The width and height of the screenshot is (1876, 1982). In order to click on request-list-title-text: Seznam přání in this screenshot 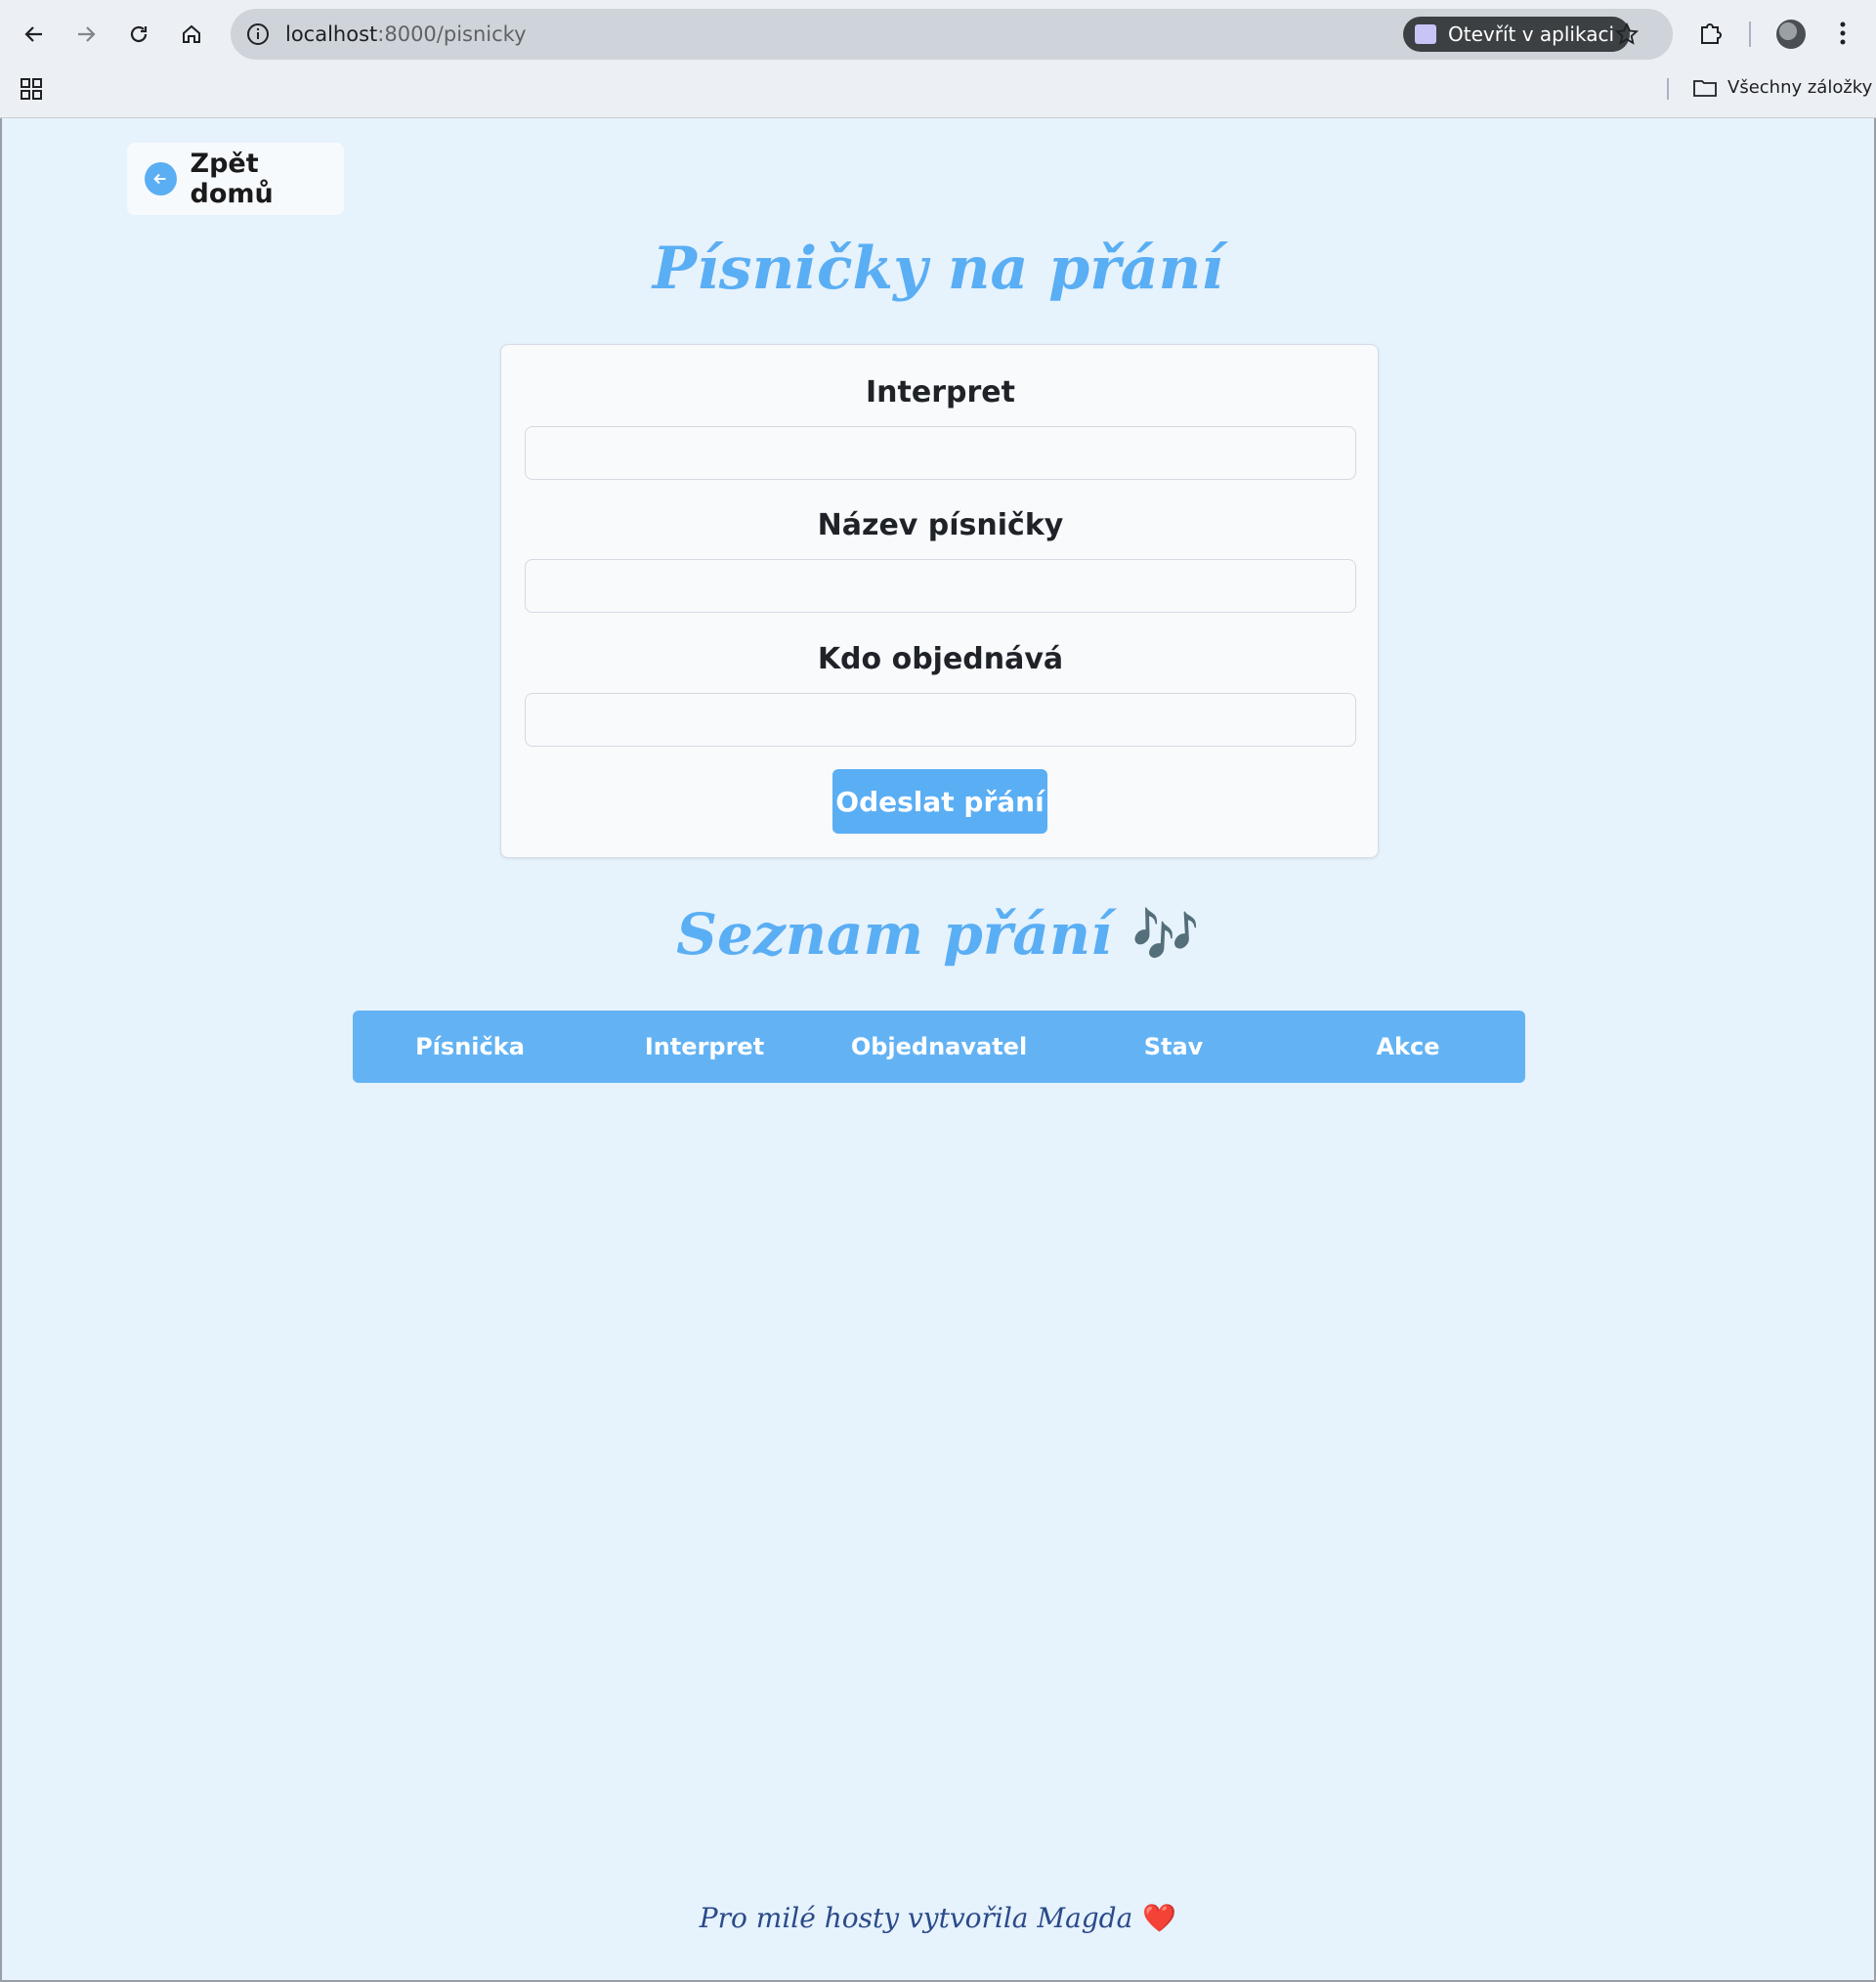, I will do `click(894, 935)`.